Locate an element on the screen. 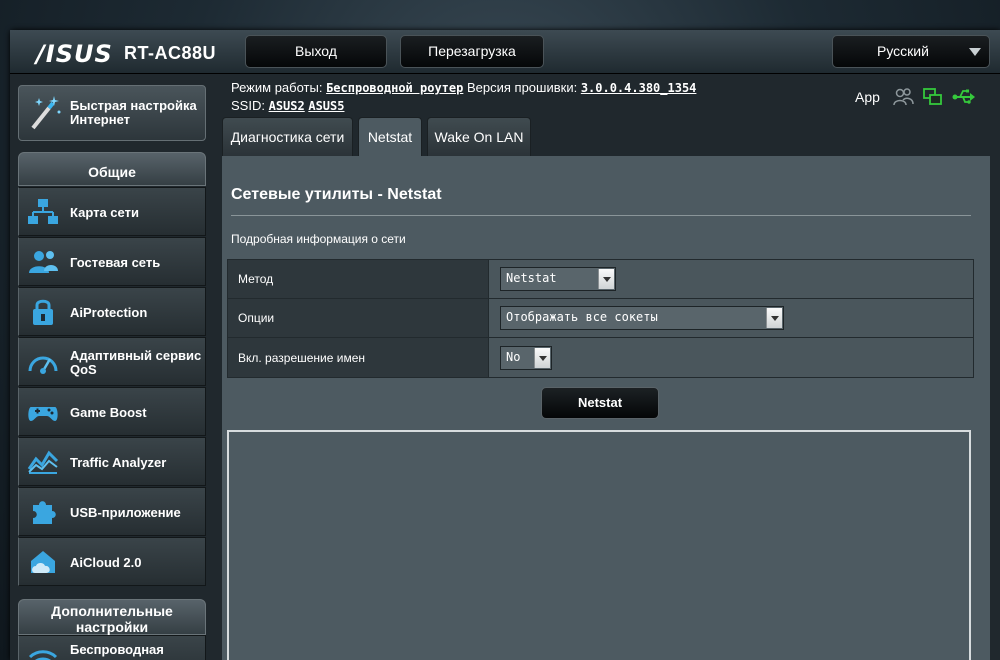 The height and width of the screenshot is (660, 1000). quick-setup-label: Быстрая настройка Интернет is located at coordinates (133, 112).